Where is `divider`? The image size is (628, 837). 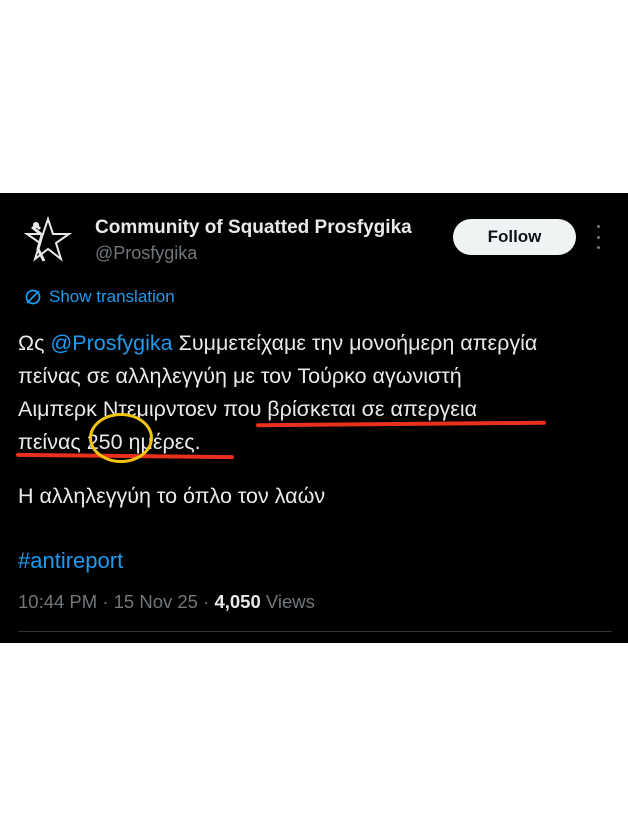 divider is located at coordinates (315, 631).